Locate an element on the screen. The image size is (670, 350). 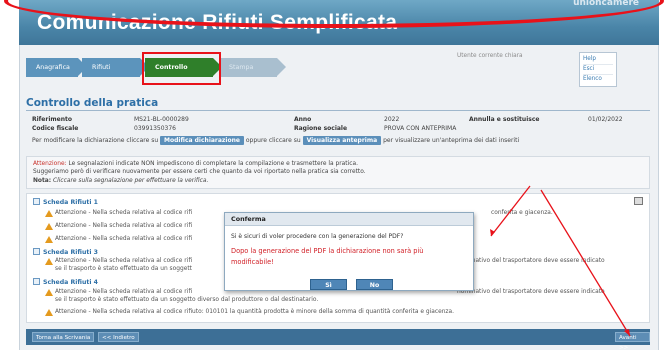
page-title: Controllo della pratica is located at coordinates (92, 103).